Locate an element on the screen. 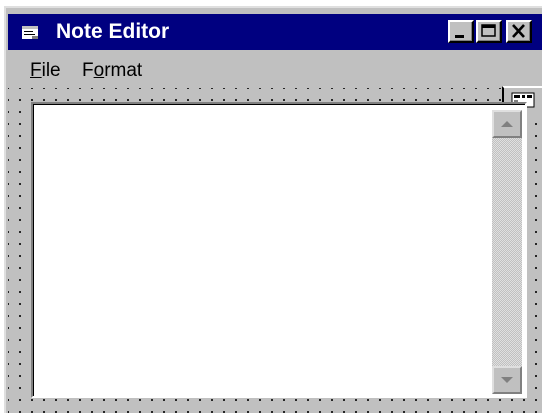 Image resolution: width=542 pixels, height=413 pixels. notepad-icon is located at coordinates (30, 32).